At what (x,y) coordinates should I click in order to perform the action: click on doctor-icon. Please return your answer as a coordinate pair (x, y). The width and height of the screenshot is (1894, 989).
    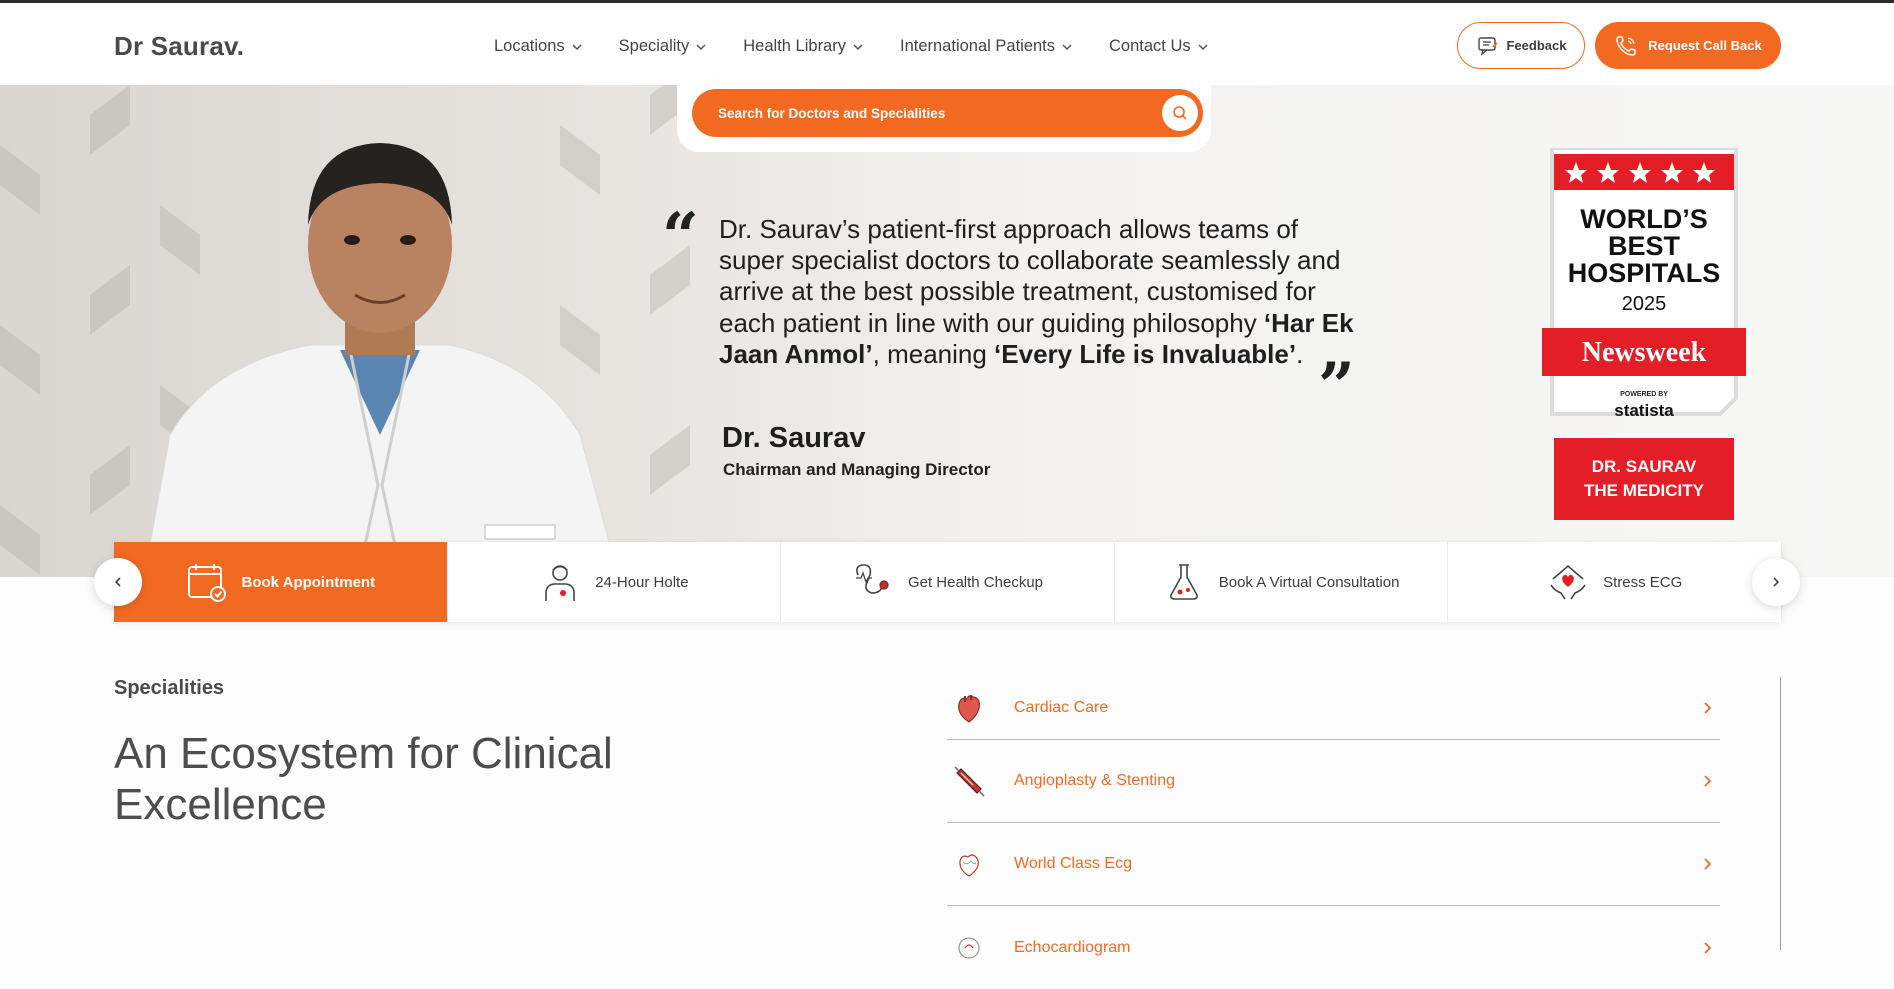
    Looking at the image, I should click on (560, 583).